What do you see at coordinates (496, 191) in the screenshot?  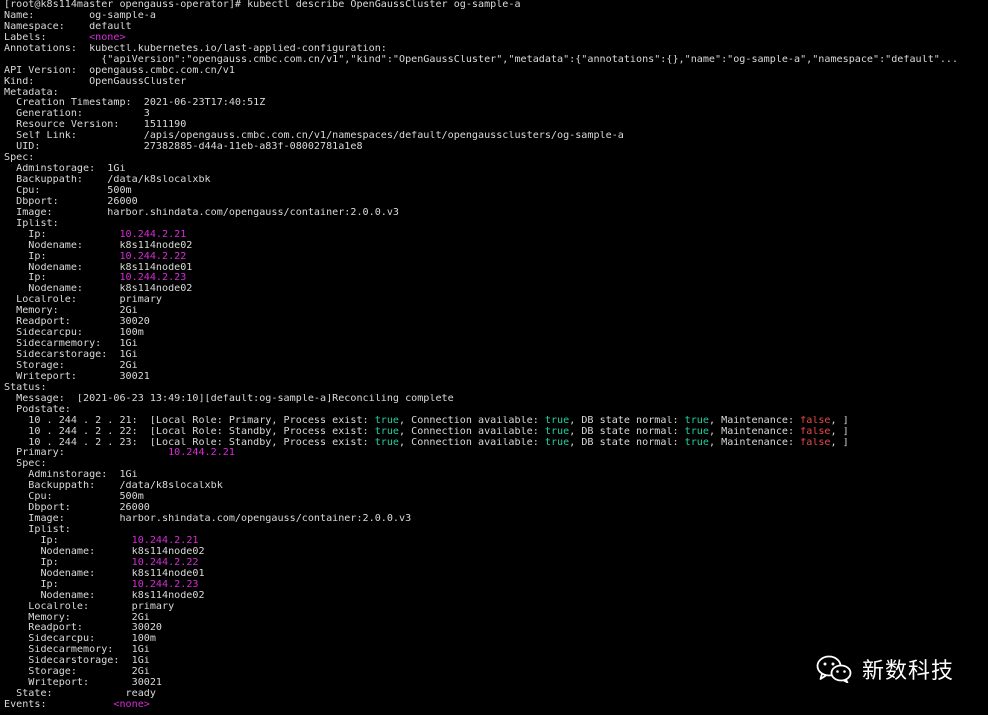 I see `terminal-line: Cpu: 500m` at bounding box center [496, 191].